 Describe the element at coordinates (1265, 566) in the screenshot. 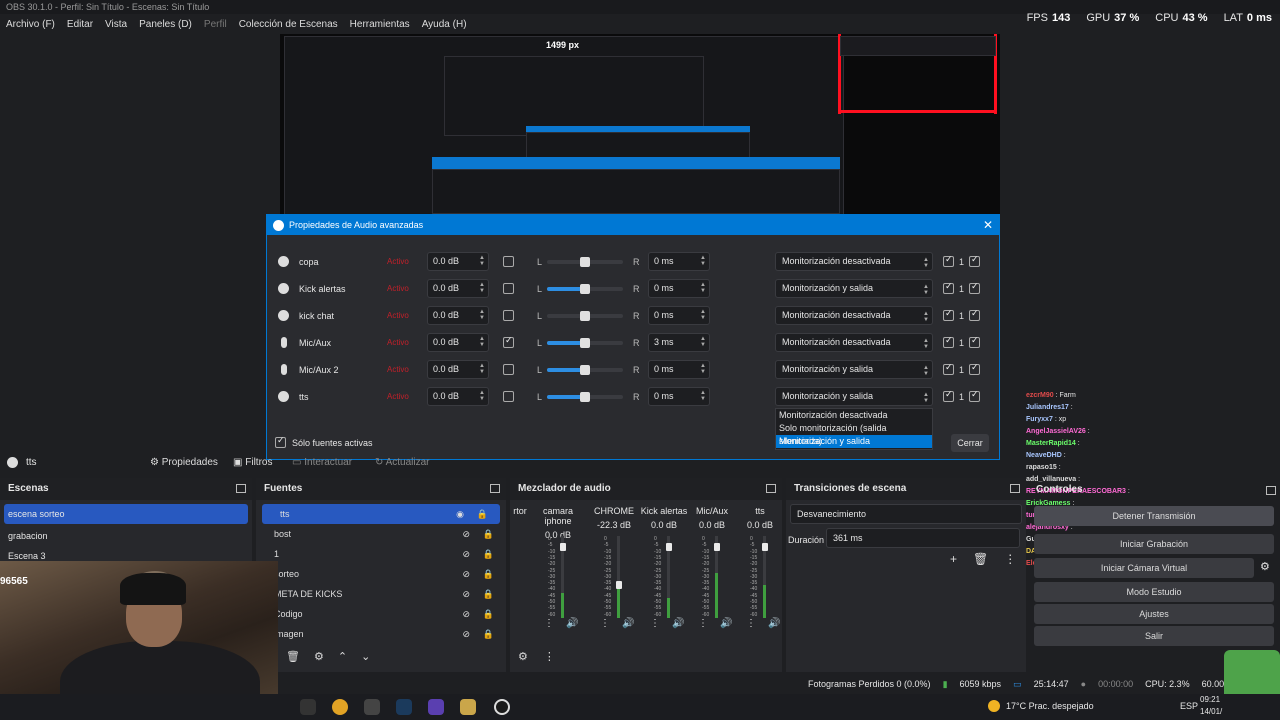

I see `virtual-cam-settings-icon: ⚙` at that location.